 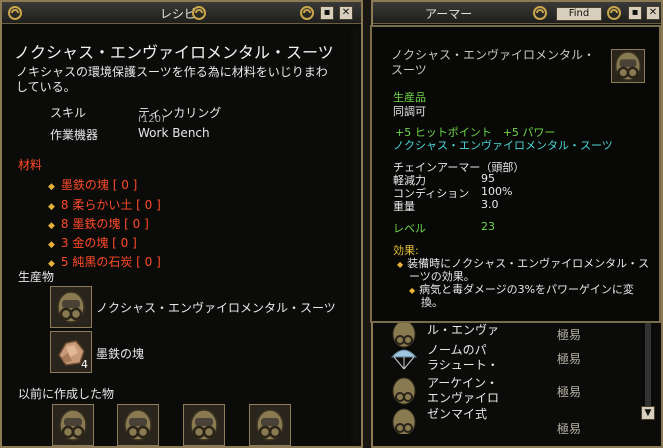 I want to click on material-item: ◆ 3 金の塊 [ 0 ], so click(x=92, y=242).